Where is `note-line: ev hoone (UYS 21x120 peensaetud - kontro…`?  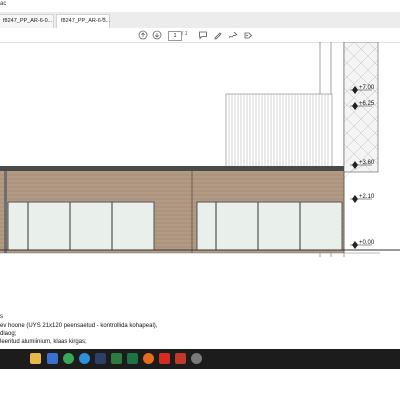 note-line: ev hoone (UYS 21x120 peensaetud - kontro… is located at coordinates (79, 326).